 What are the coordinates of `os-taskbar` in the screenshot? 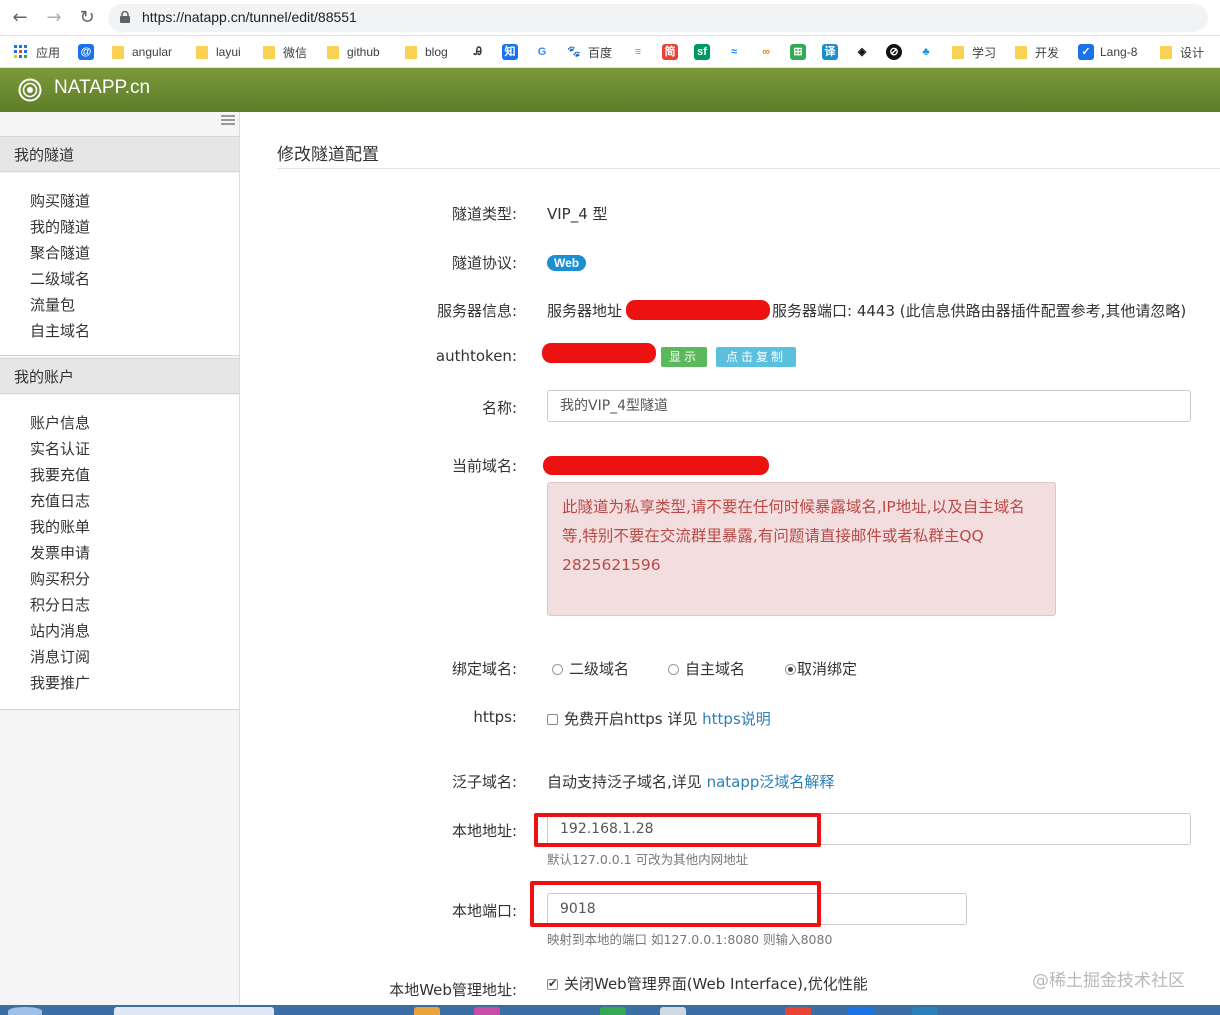 It's located at (610, 1010).